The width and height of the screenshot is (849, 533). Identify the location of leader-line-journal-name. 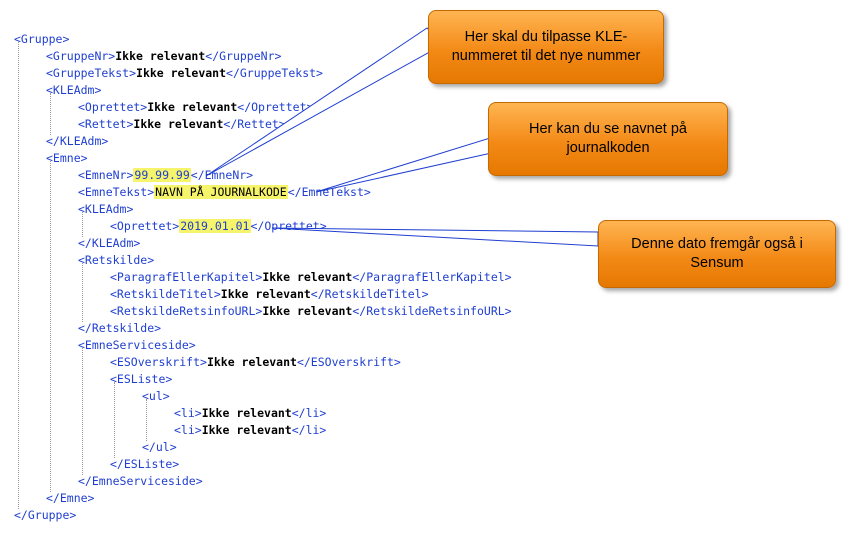
(411, 165).